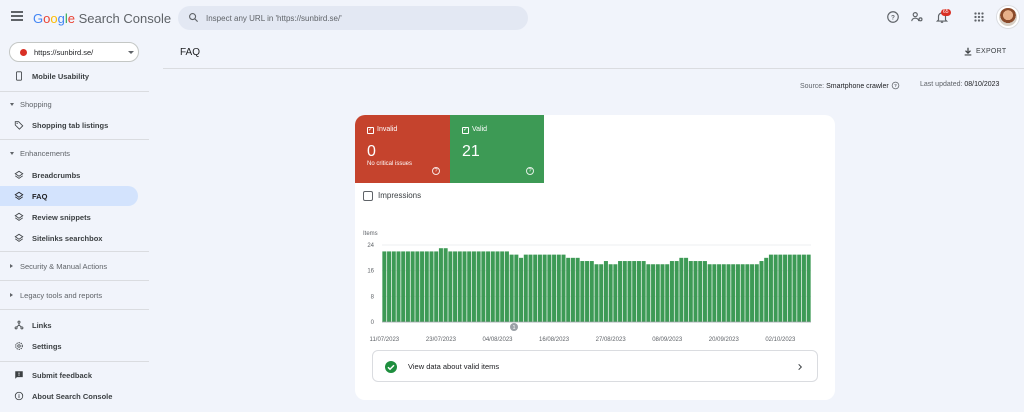 The height and width of the screenshot is (412, 1024). I want to click on sidebar-item-label: Mobile Usability, so click(61, 76).